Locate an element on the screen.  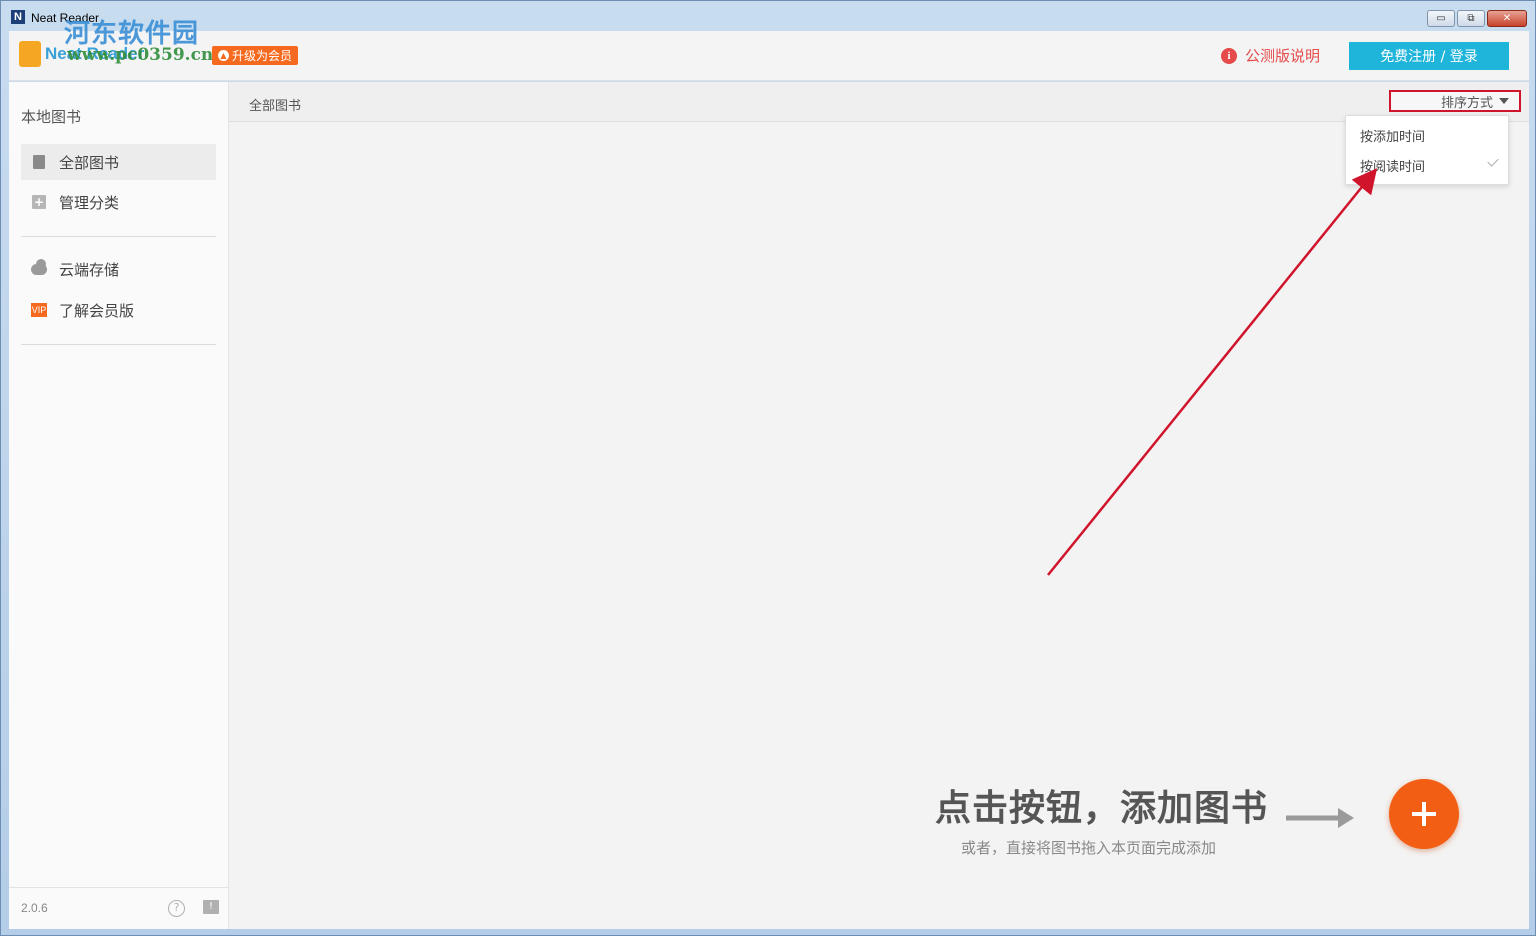
window-controls: ▭ ⧉ ✕ is located at coordinates (1477, 18).